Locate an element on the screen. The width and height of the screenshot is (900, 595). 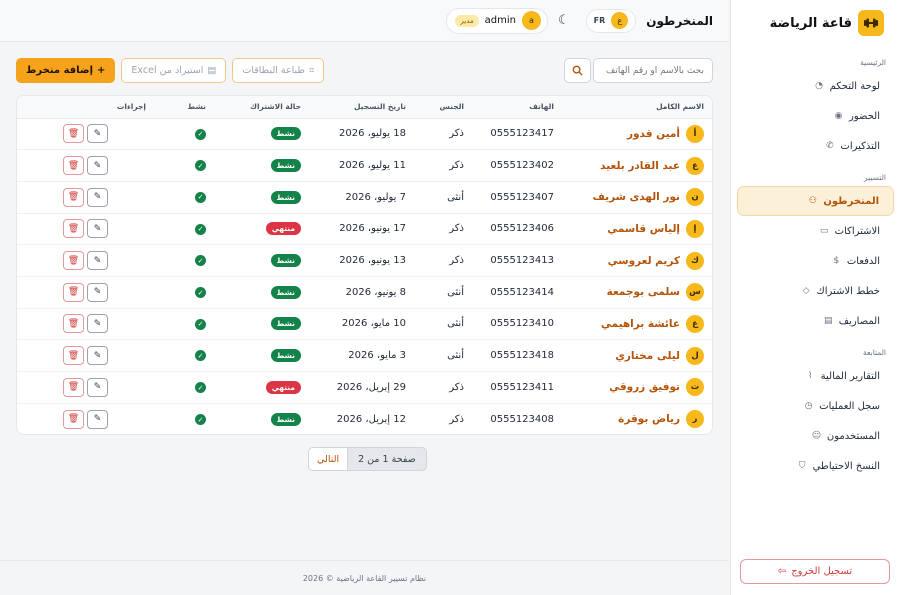
member-name-group: ر رياض بوقرة is located at coordinates (637, 419).